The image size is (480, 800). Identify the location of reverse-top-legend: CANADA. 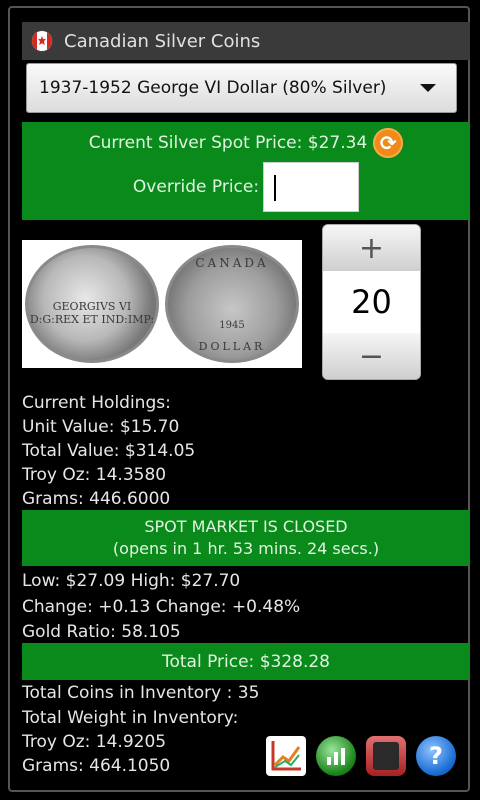
(232, 263).